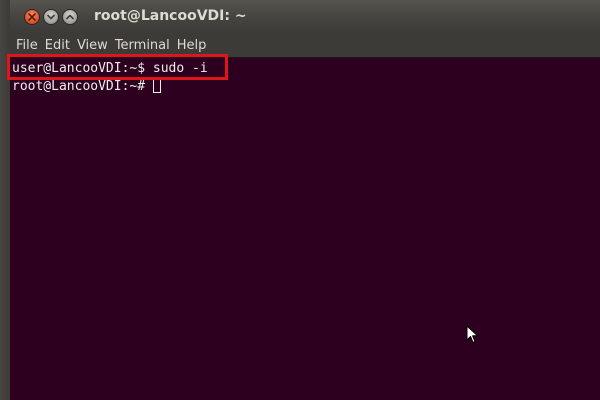 The height and width of the screenshot is (400, 600). What do you see at coordinates (305, 16) in the screenshot?
I see `title-bar: root@LancooVDI: ~` at bounding box center [305, 16].